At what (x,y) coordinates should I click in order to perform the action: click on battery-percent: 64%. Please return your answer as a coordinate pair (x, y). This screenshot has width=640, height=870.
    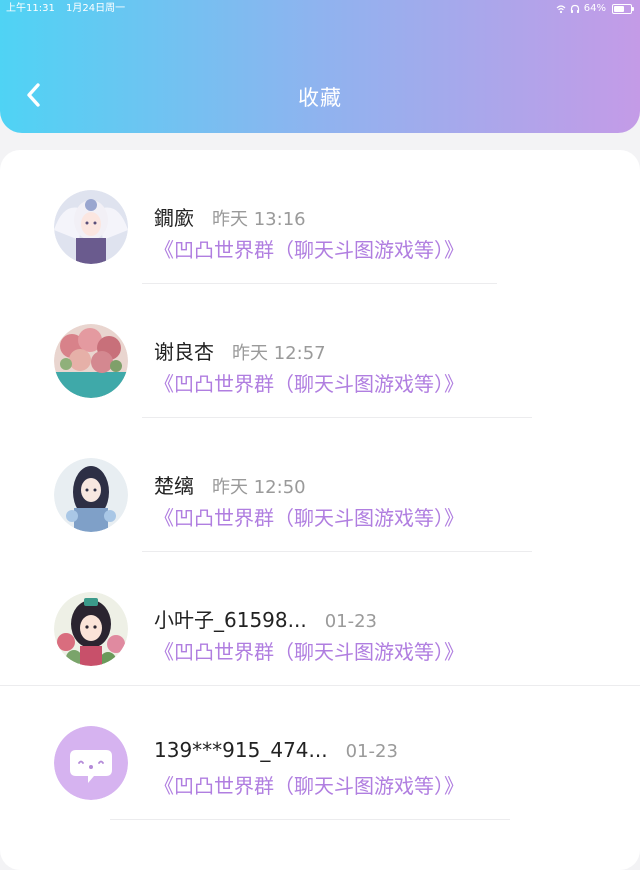
    Looking at the image, I should click on (594, 8).